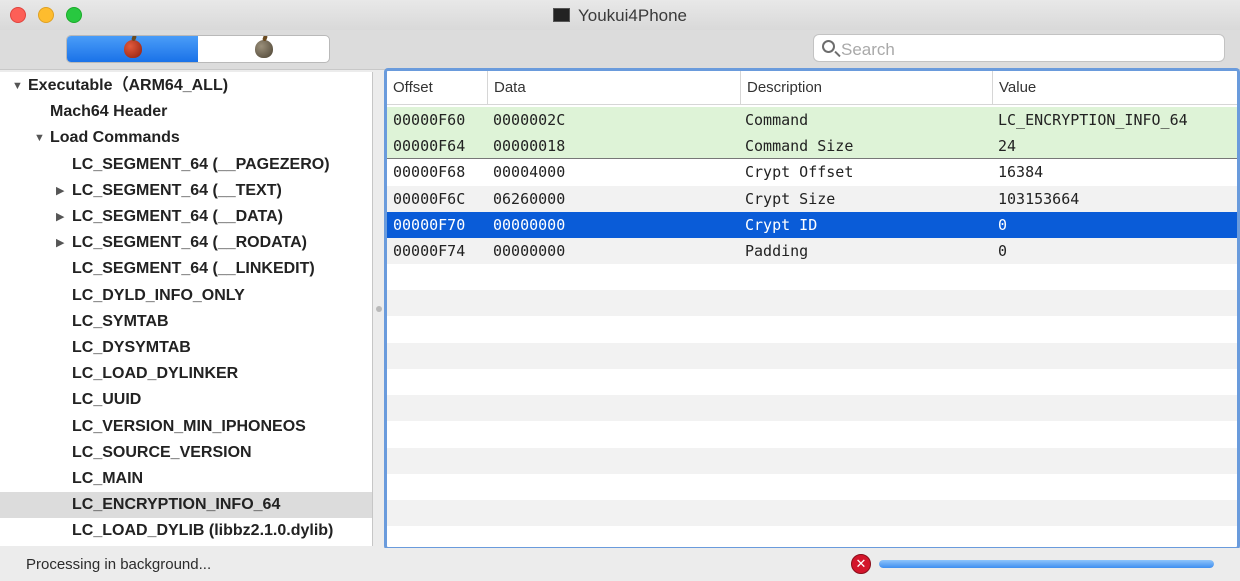  I want to click on segment-raw-view, so click(132, 49).